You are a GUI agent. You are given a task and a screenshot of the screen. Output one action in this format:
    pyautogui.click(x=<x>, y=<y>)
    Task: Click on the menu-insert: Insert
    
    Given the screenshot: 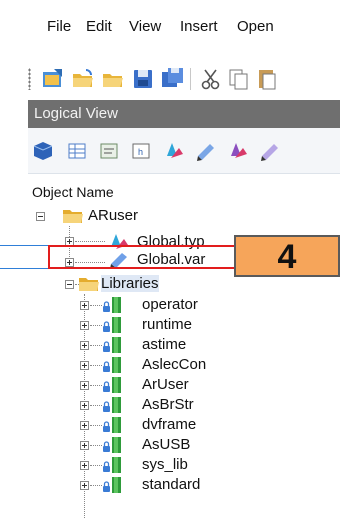 What is the action you would take?
    pyautogui.click(x=199, y=26)
    